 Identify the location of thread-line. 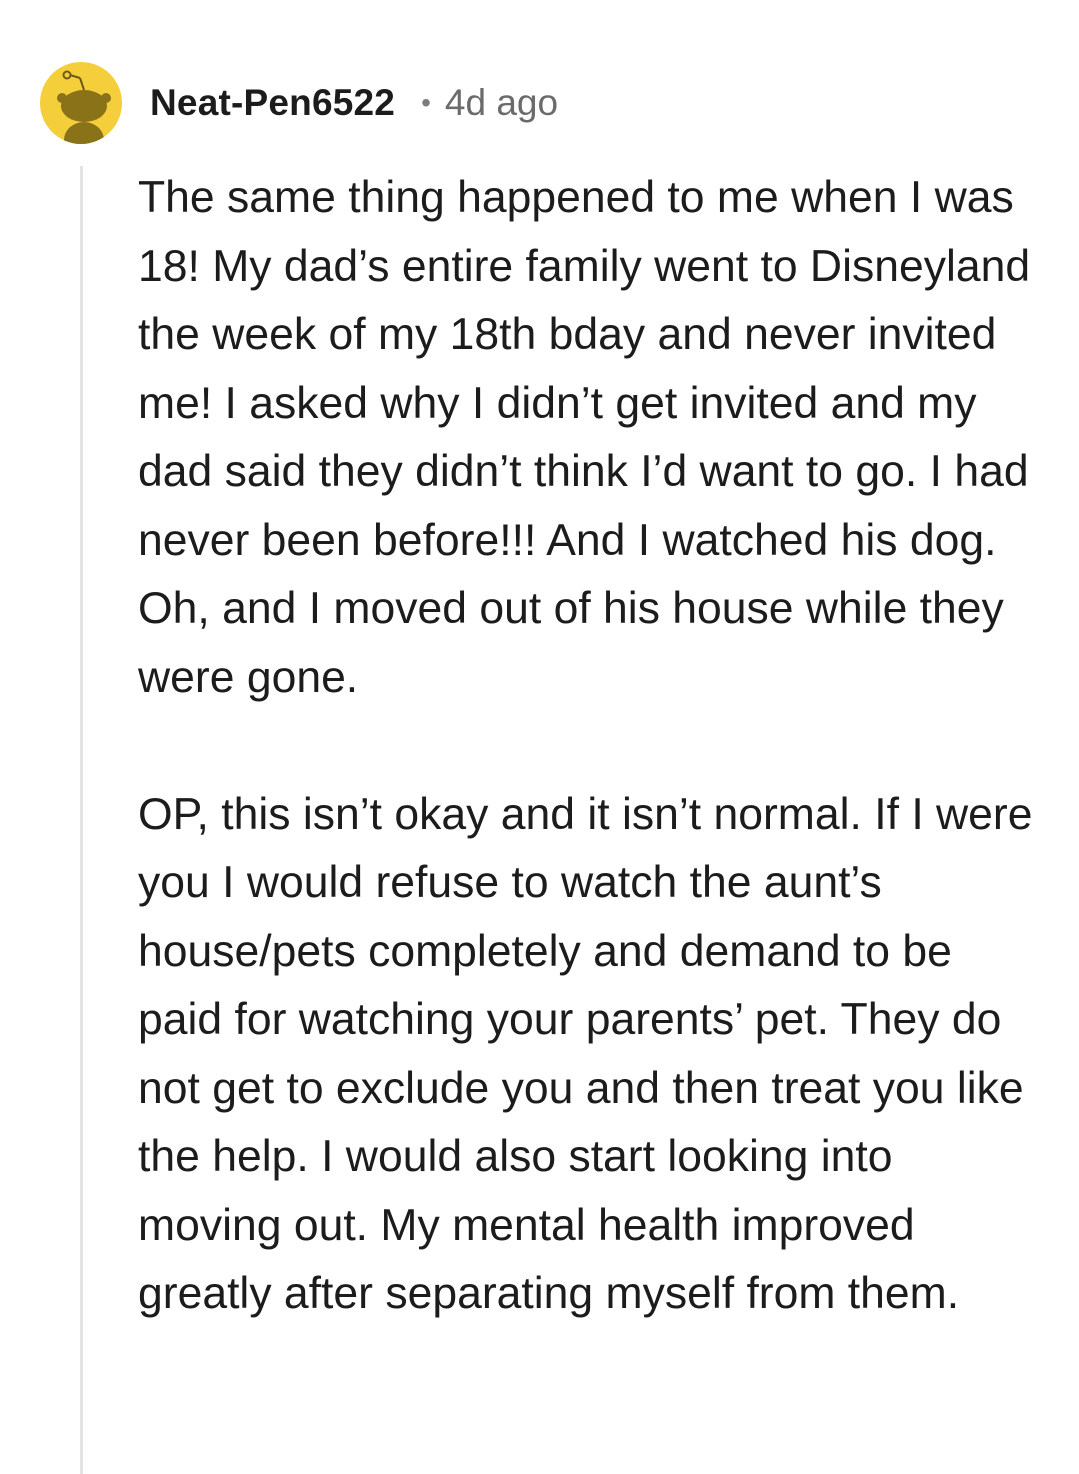
(81, 820).